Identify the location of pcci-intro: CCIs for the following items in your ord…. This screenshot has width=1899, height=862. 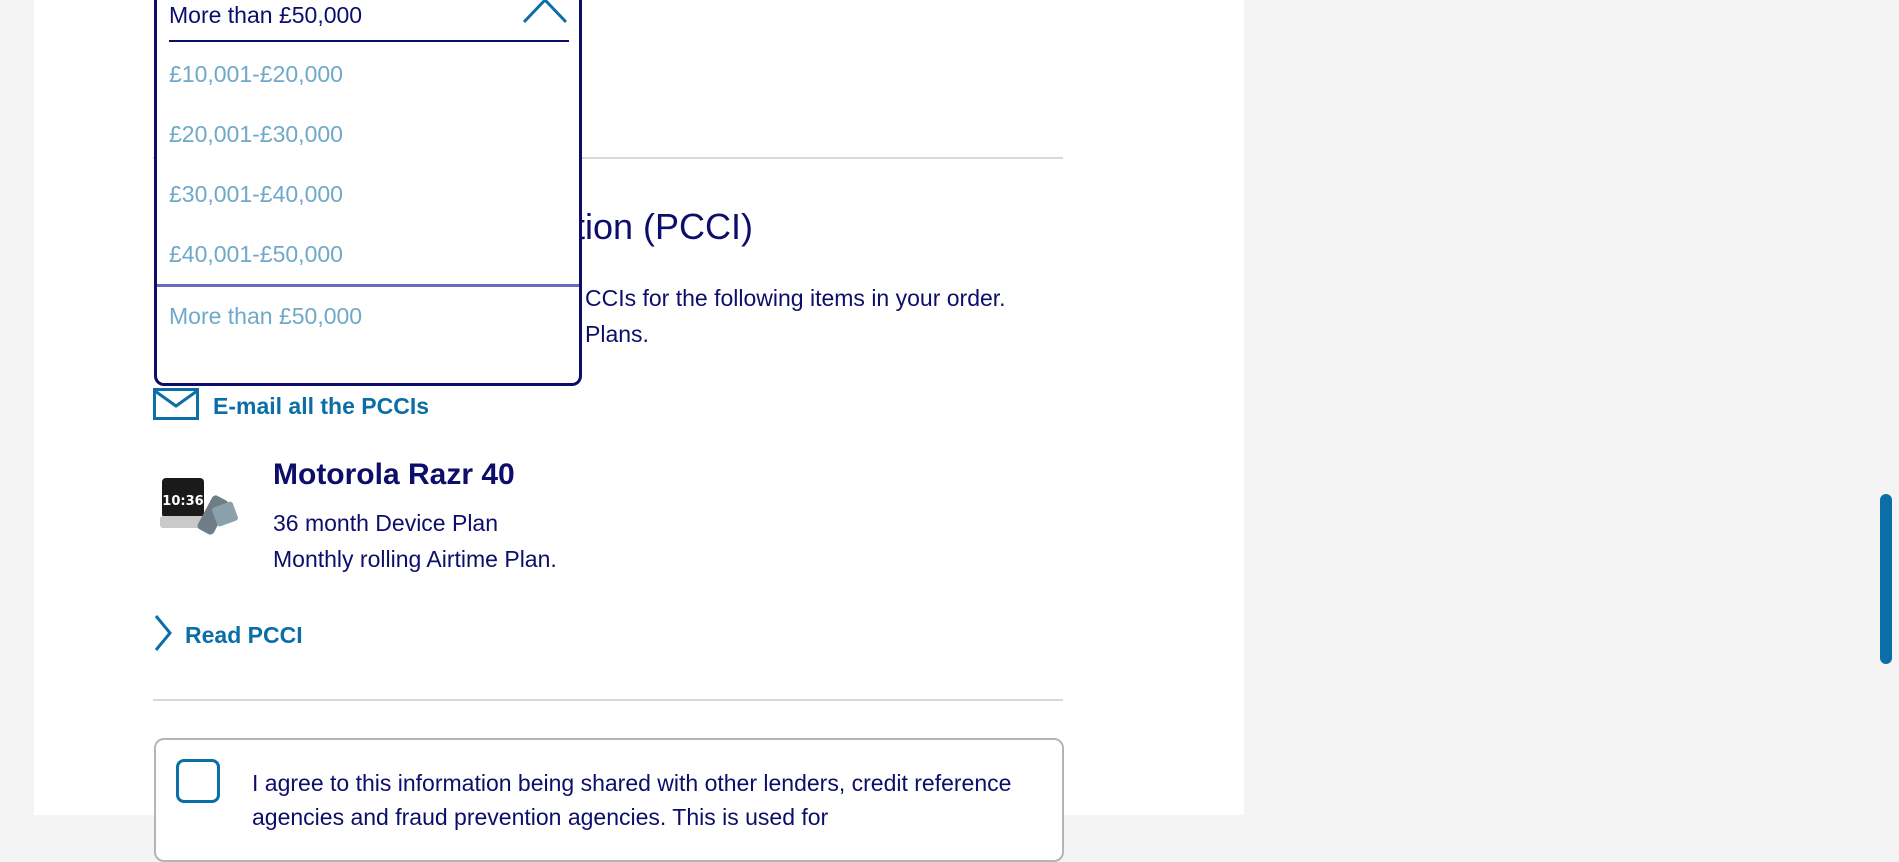
(795, 316).